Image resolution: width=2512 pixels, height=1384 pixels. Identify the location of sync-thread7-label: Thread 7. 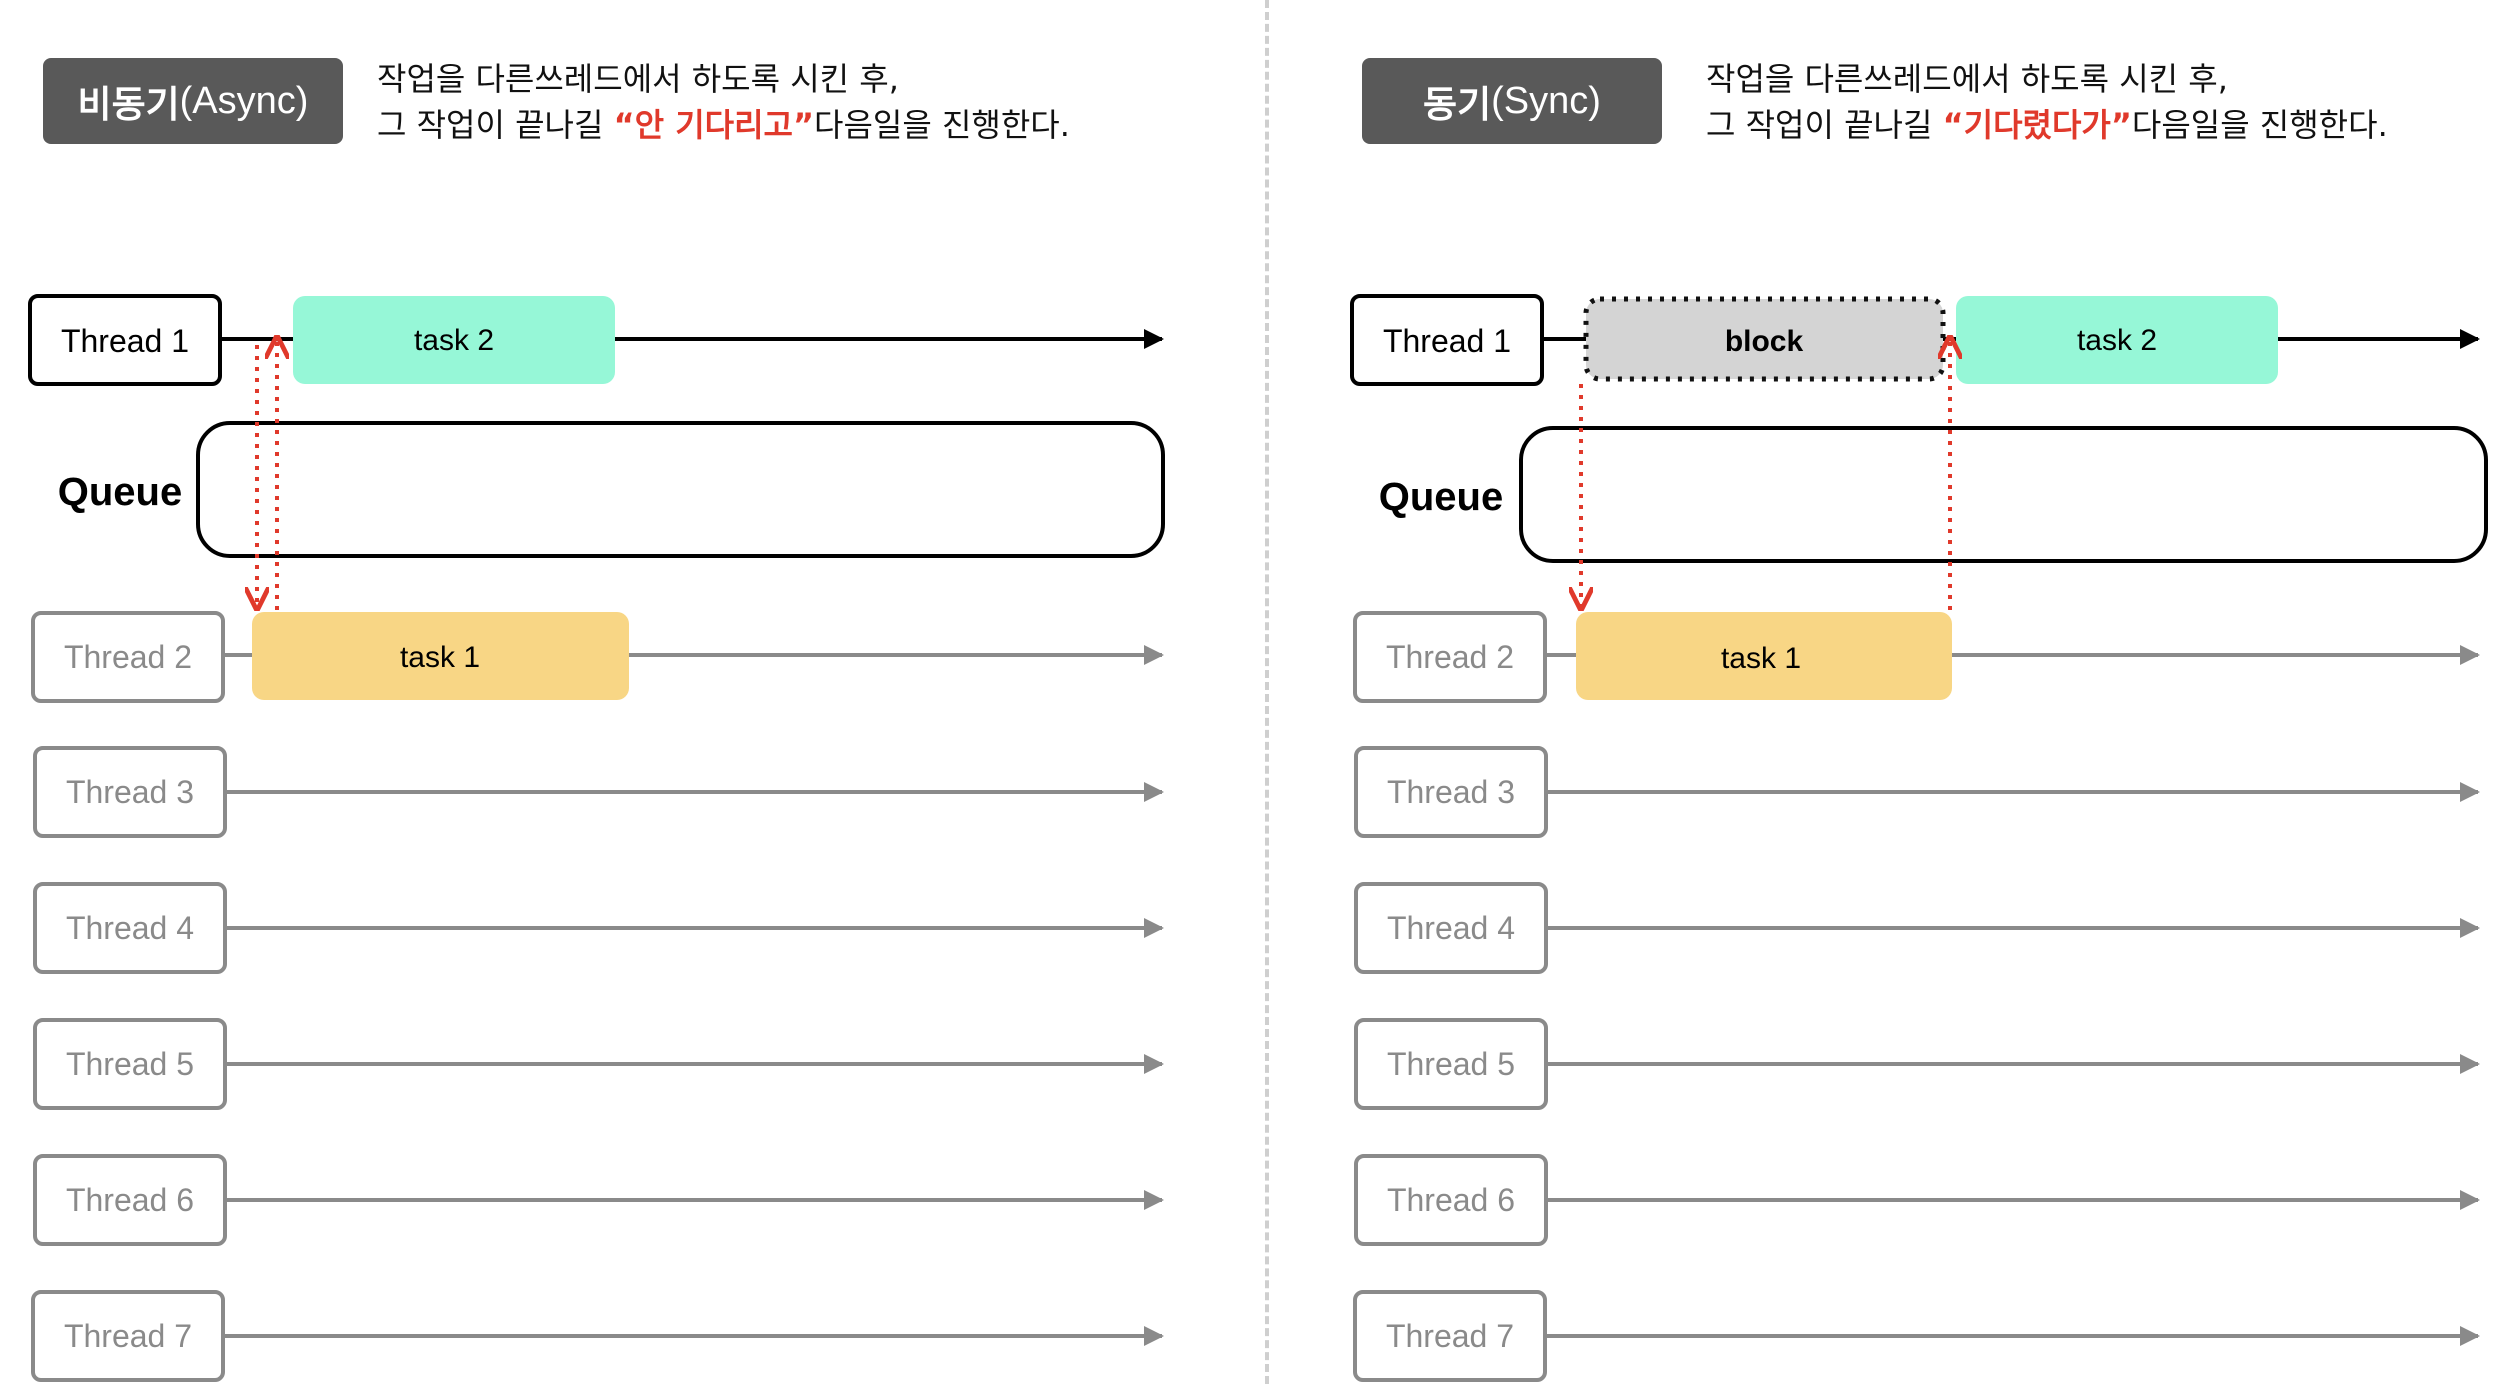
(1450, 1336).